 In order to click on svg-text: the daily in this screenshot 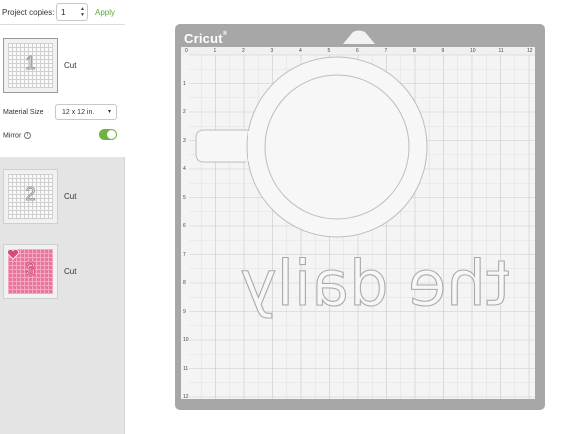, I will do `click(375, 283)`.